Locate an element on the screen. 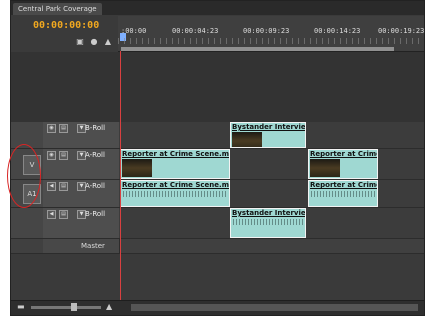 The height and width of the screenshot is (319, 429). ruler-label: 00:00:09:23 is located at coordinates (266, 31).